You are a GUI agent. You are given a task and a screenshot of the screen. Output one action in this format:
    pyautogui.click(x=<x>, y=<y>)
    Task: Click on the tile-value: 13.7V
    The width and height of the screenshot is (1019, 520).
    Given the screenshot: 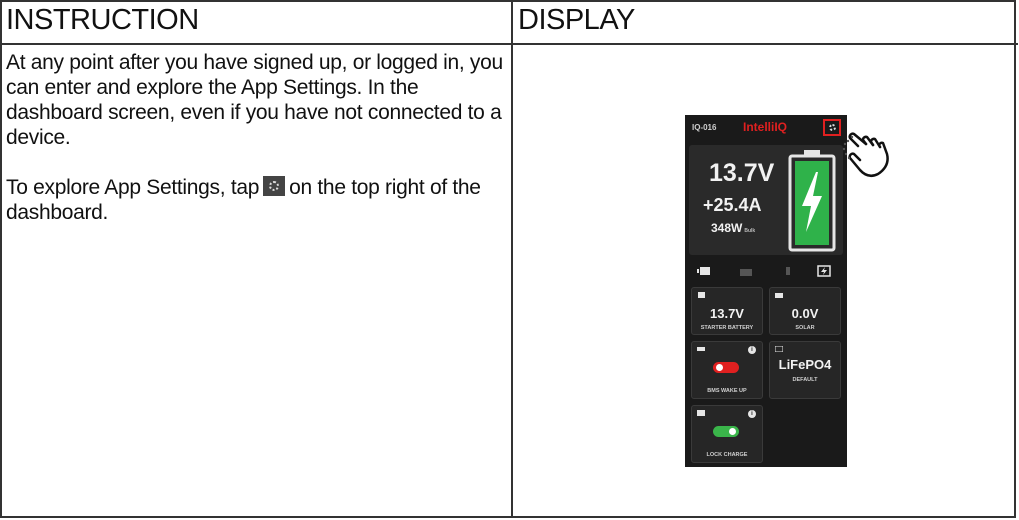 What is the action you would take?
    pyautogui.click(x=727, y=313)
    